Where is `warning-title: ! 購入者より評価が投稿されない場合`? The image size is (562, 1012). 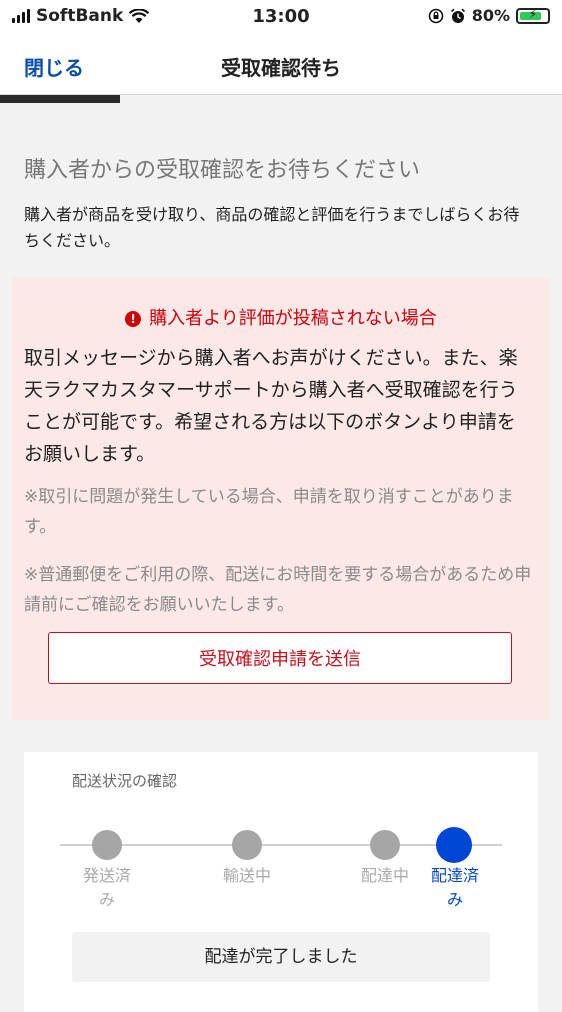
warning-title: ! 購入者より評価が投稿されない場合 is located at coordinates (281, 317).